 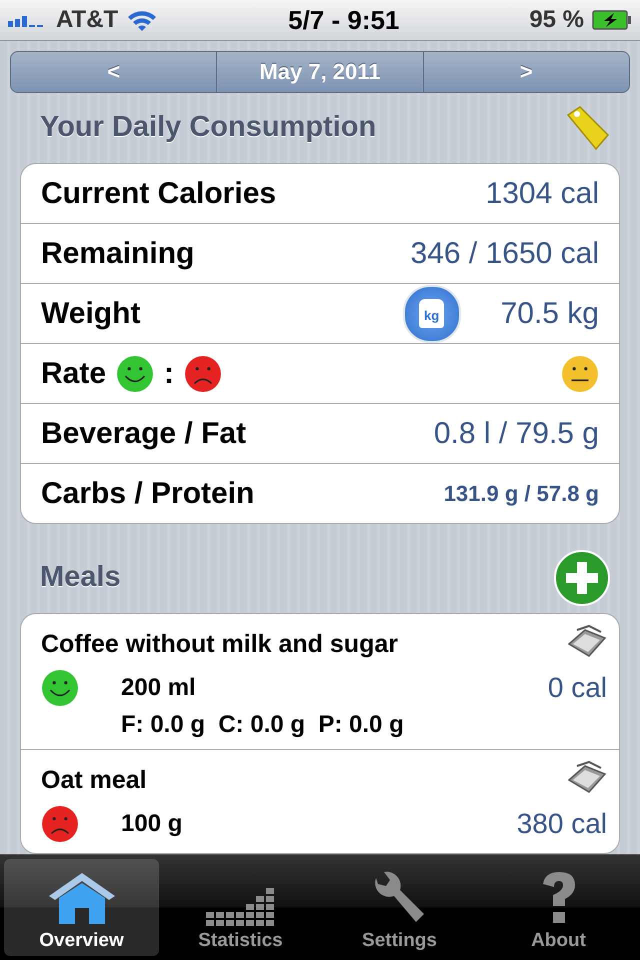 What do you see at coordinates (344, 20) in the screenshot?
I see `clock: 5/7 - 9:51` at bounding box center [344, 20].